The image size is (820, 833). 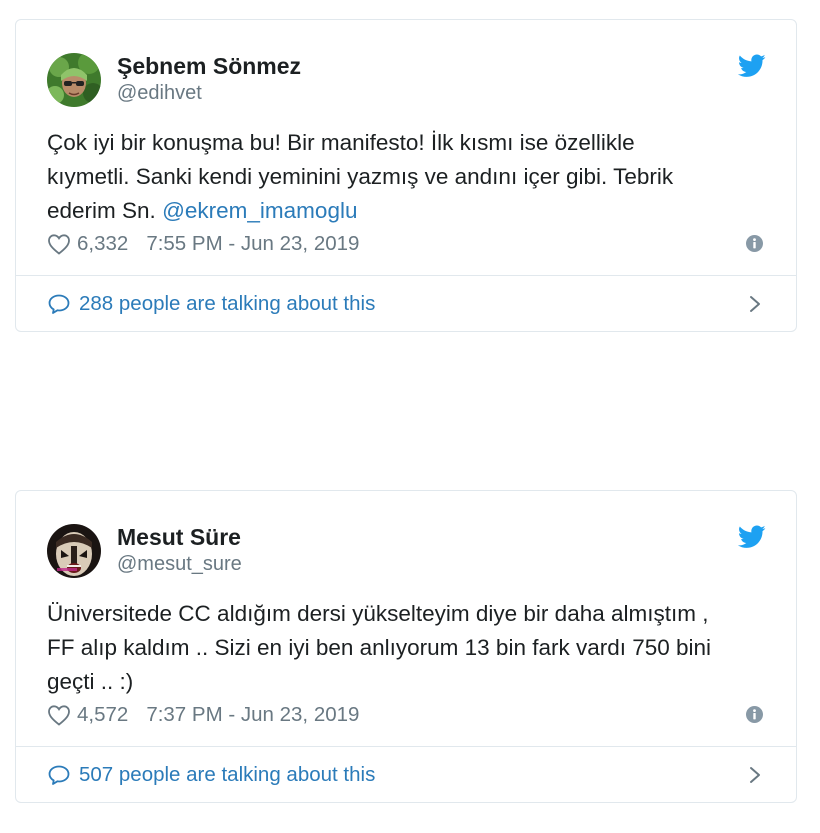 What do you see at coordinates (252, 715) in the screenshot?
I see `timestamp: 7:37 PM - Jun 23, 2019` at bounding box center [252, 715].